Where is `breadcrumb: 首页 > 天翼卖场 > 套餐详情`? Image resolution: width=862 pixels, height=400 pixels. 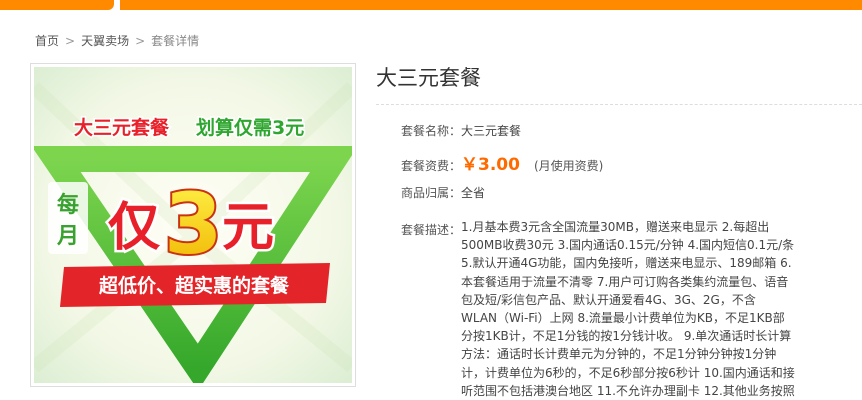 breadcrumb: 首页 > 天翼卖场 > 套餐详情 is located at coordinates (117, 40).